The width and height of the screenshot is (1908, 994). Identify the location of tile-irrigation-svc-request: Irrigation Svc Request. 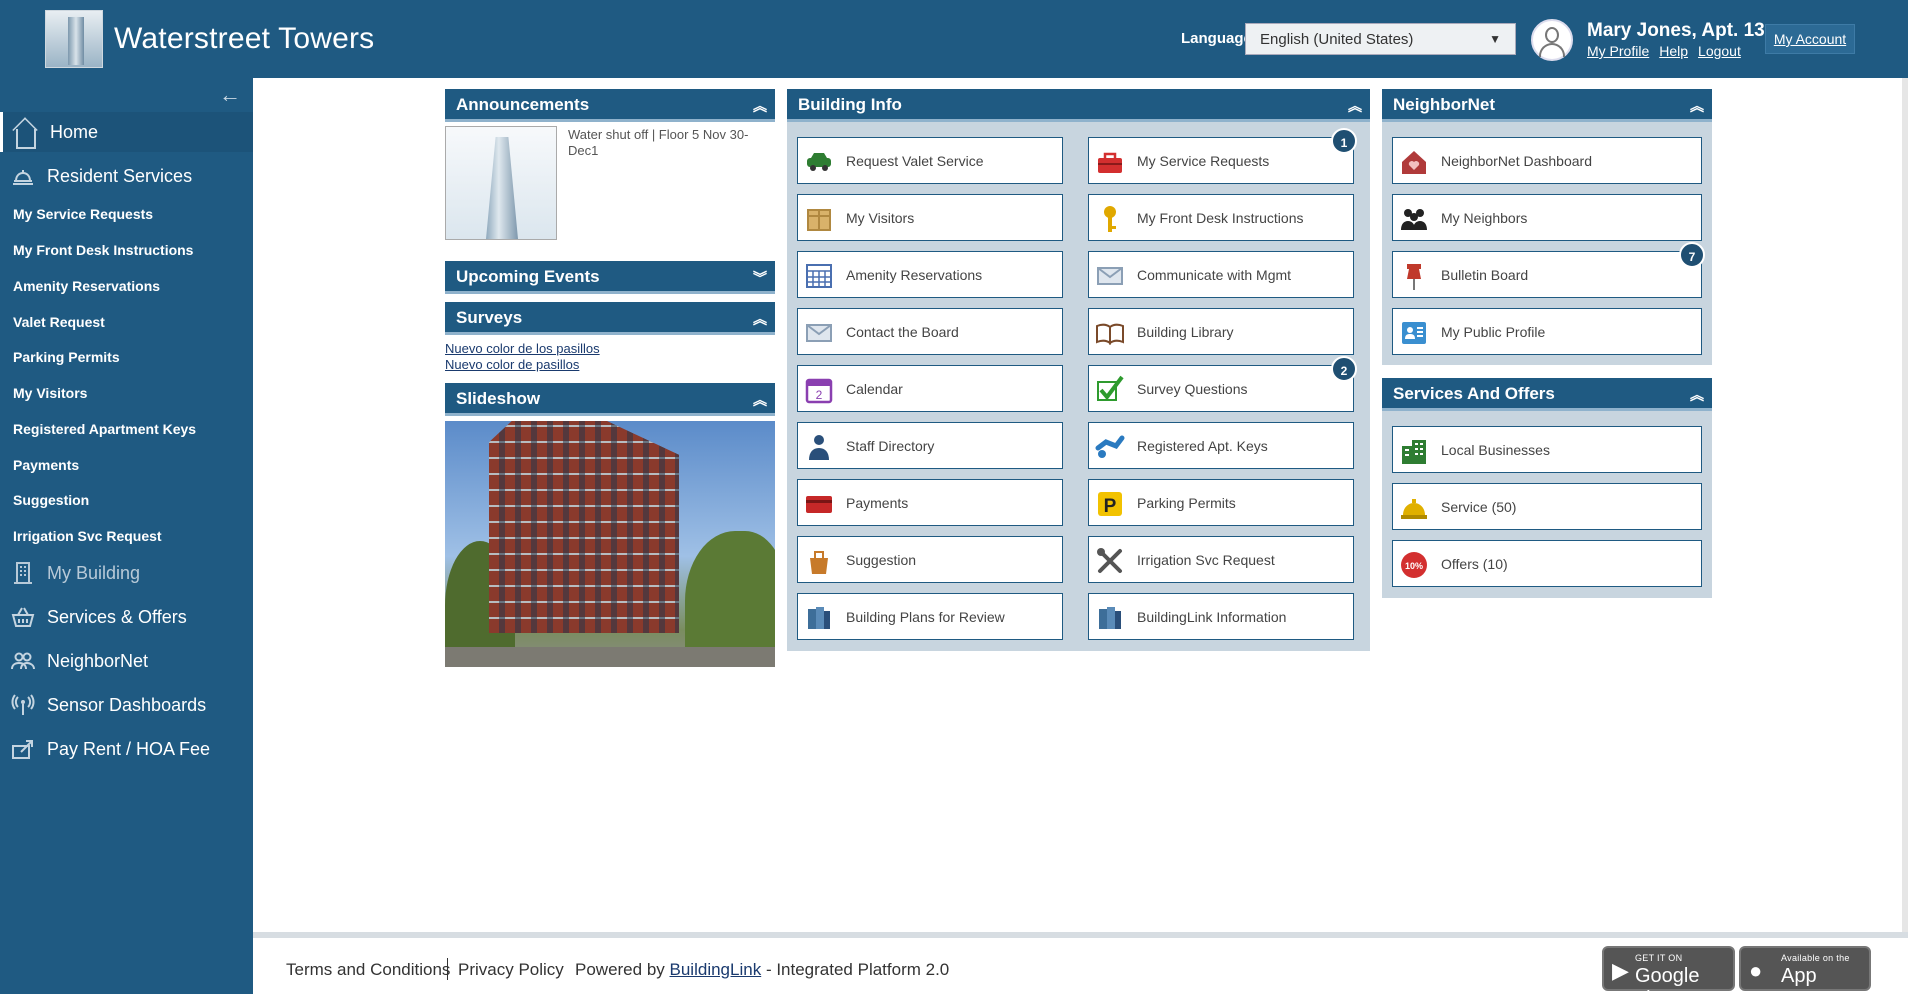
(1221, 559).